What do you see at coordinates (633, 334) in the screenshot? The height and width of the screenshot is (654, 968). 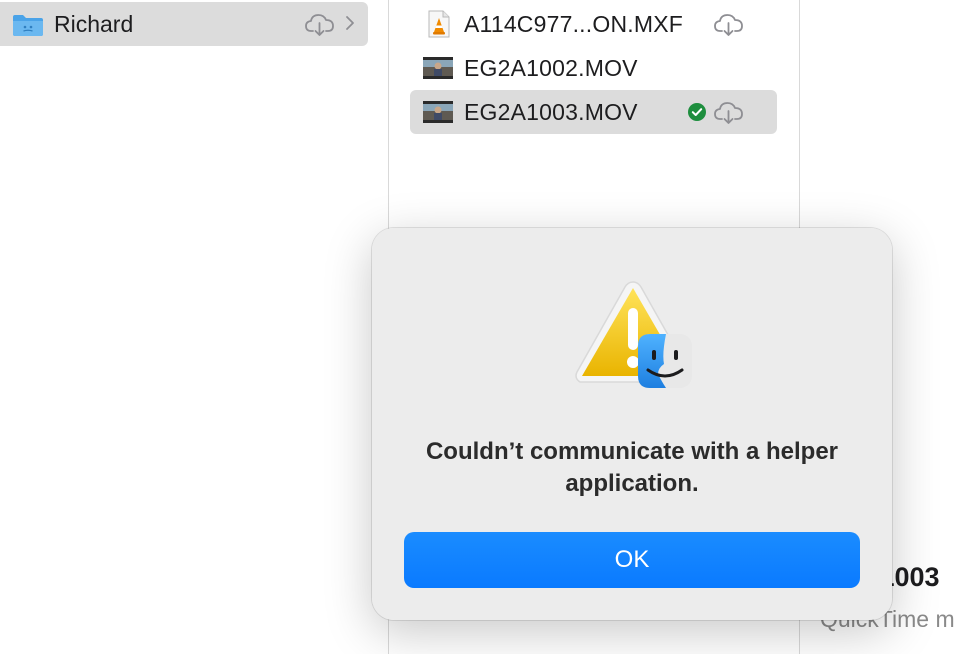 I see `warning-finder-icon` at bounding box center [633, 334].